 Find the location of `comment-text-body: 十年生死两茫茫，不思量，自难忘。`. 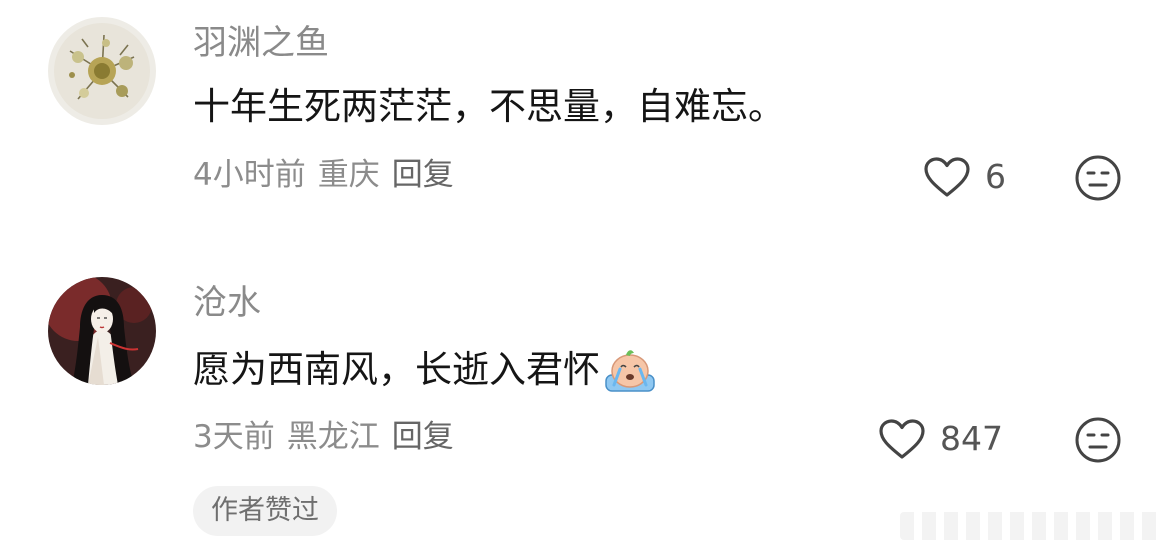

comment-text-body: 十年生死两茫茫，不思量，自难忘。 is located at coordinates (489, 106).